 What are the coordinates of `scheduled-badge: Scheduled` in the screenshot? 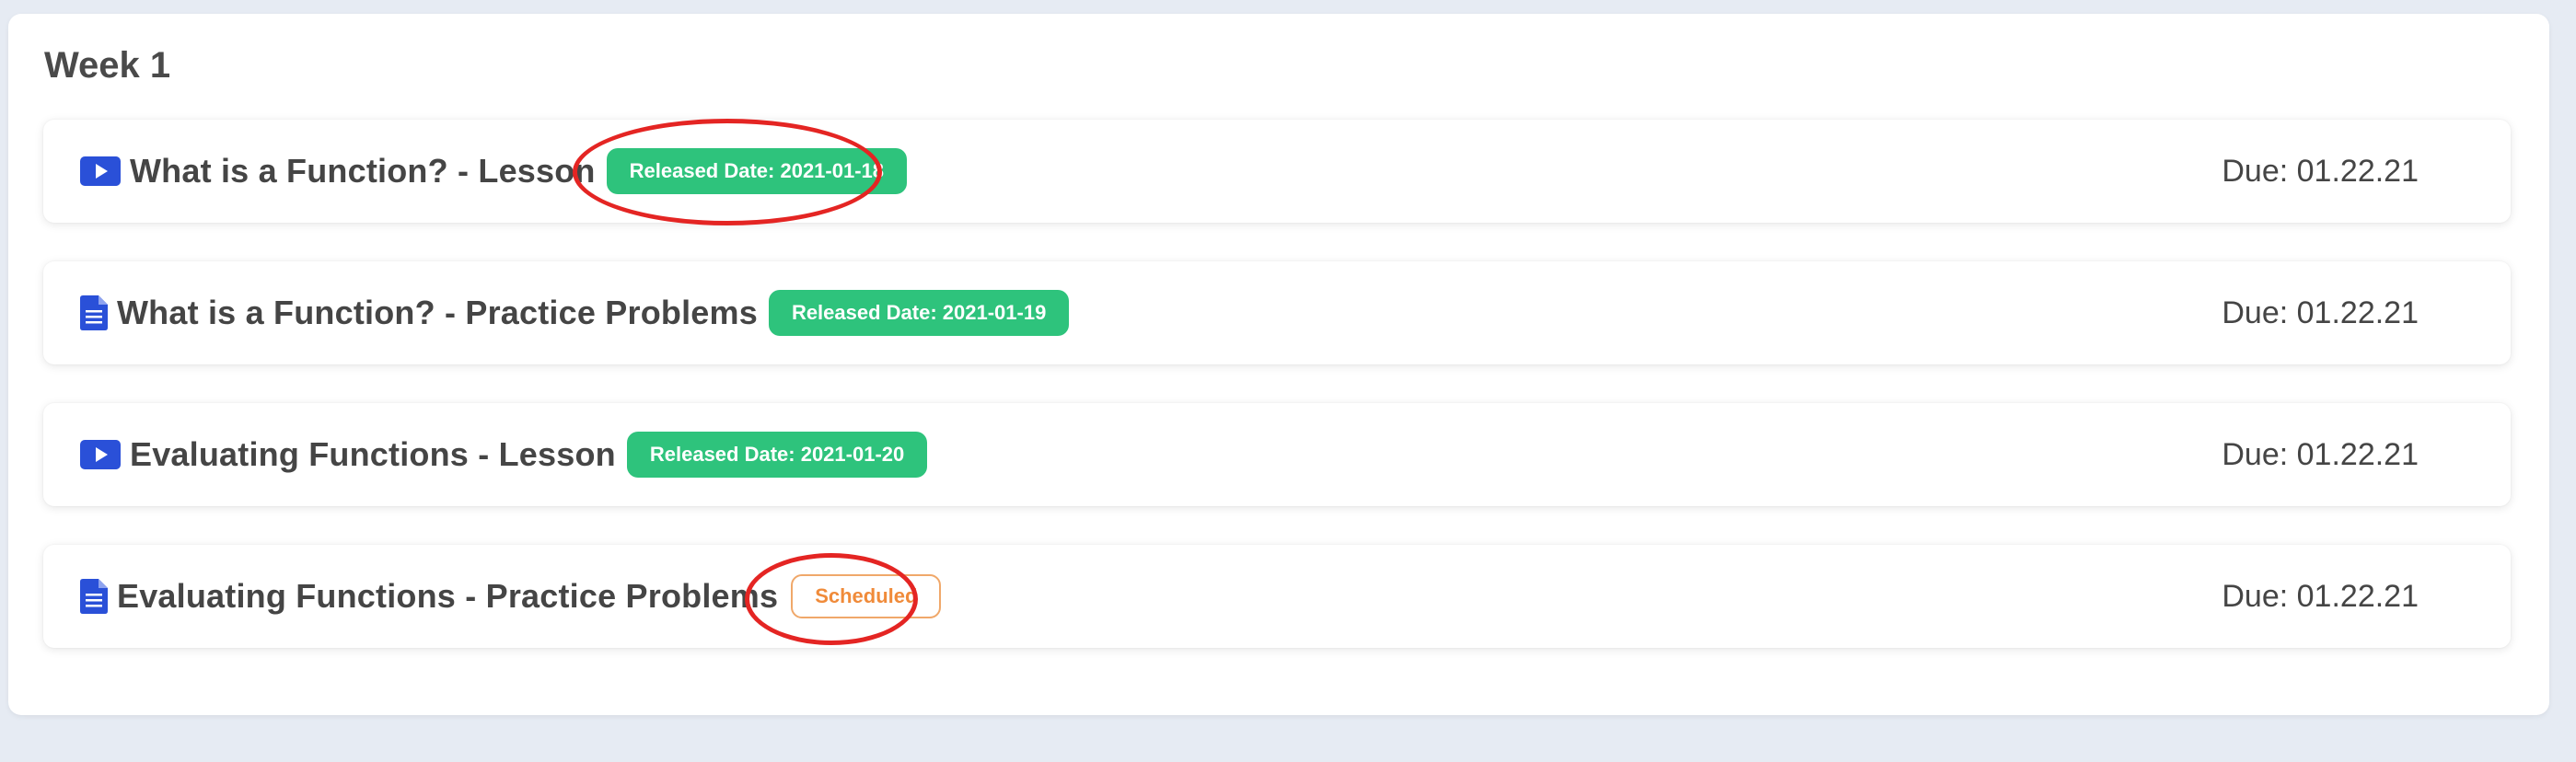 It's located at (866, 596).